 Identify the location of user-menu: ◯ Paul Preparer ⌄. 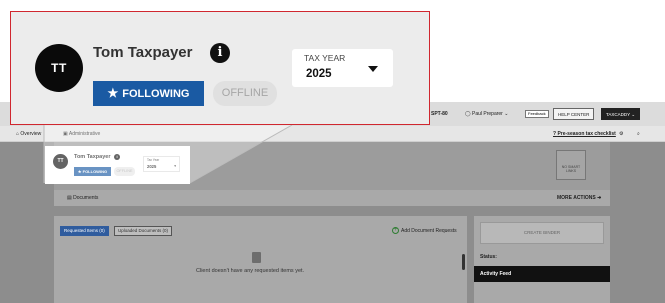
(486, 114).